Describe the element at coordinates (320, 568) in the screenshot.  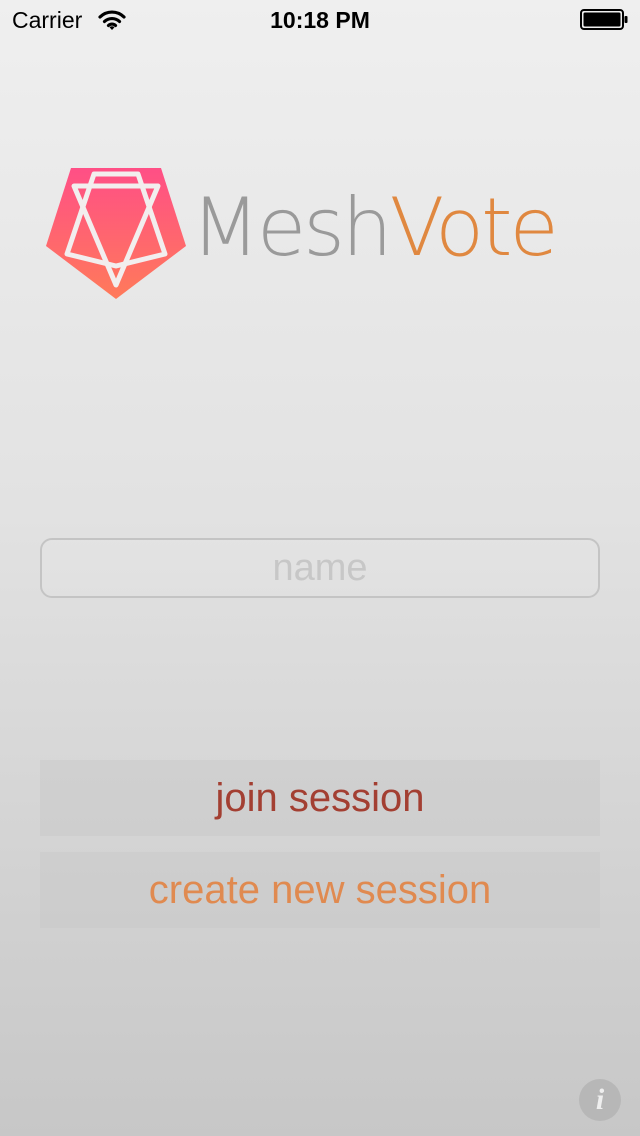
I see `name-input` at that location.